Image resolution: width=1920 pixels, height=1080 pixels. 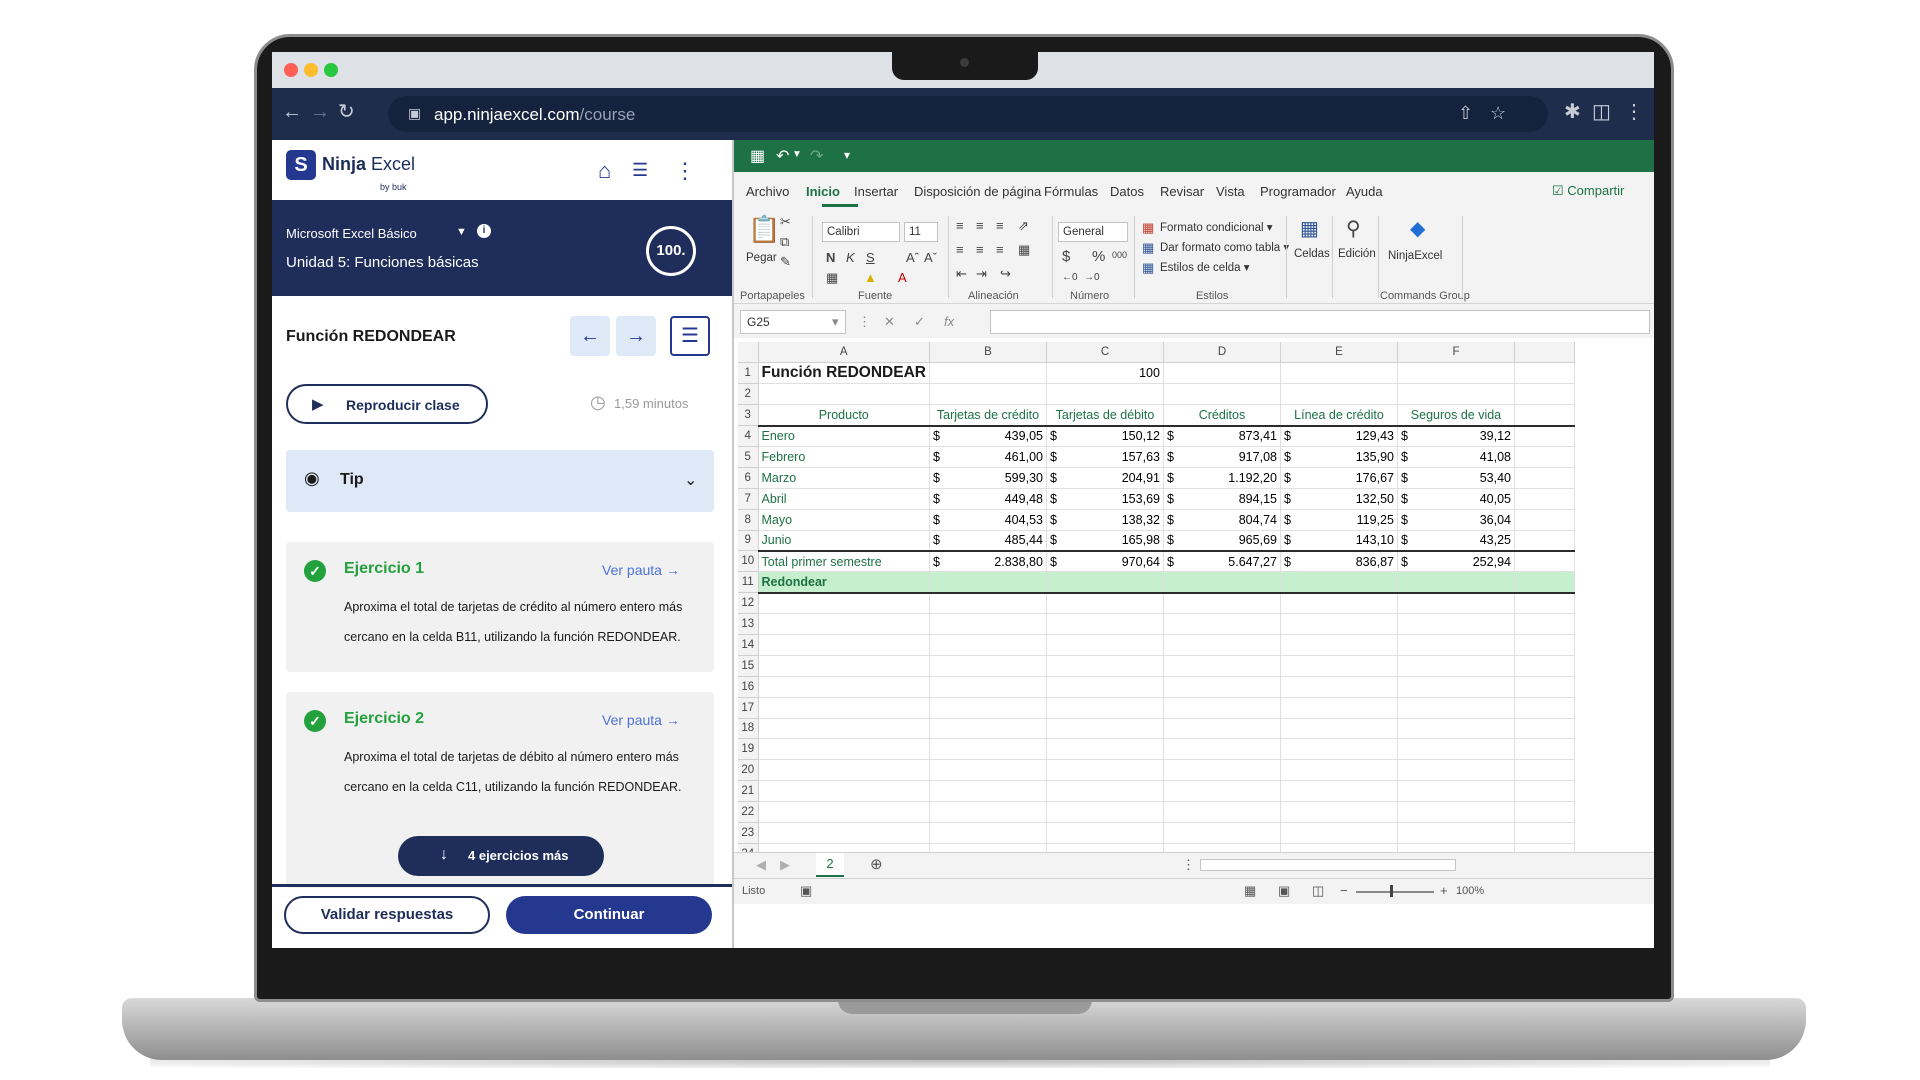 What do you see at coordinates (988, 415) in the screenshot?
I see `column-title-cell: Tarjetas de crédito` at bounding box center [988, 415].